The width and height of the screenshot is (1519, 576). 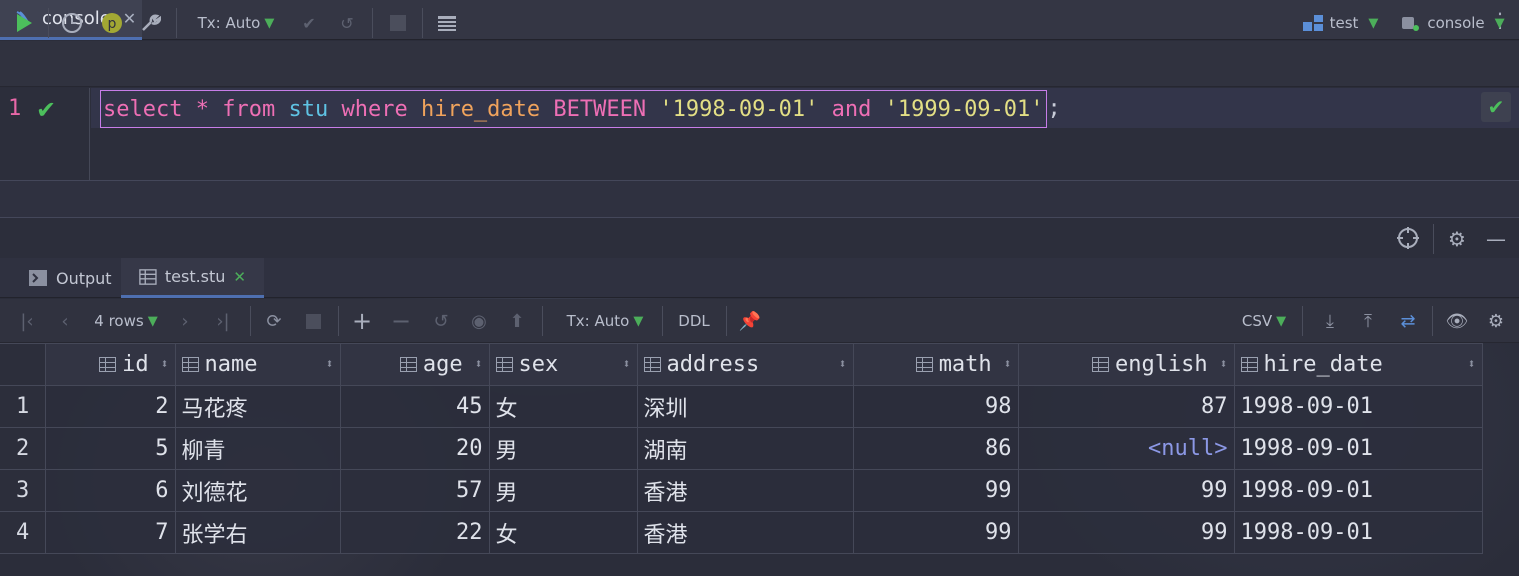 I want to click on cell-english-null: <null>, so click(x=1126, y=448).